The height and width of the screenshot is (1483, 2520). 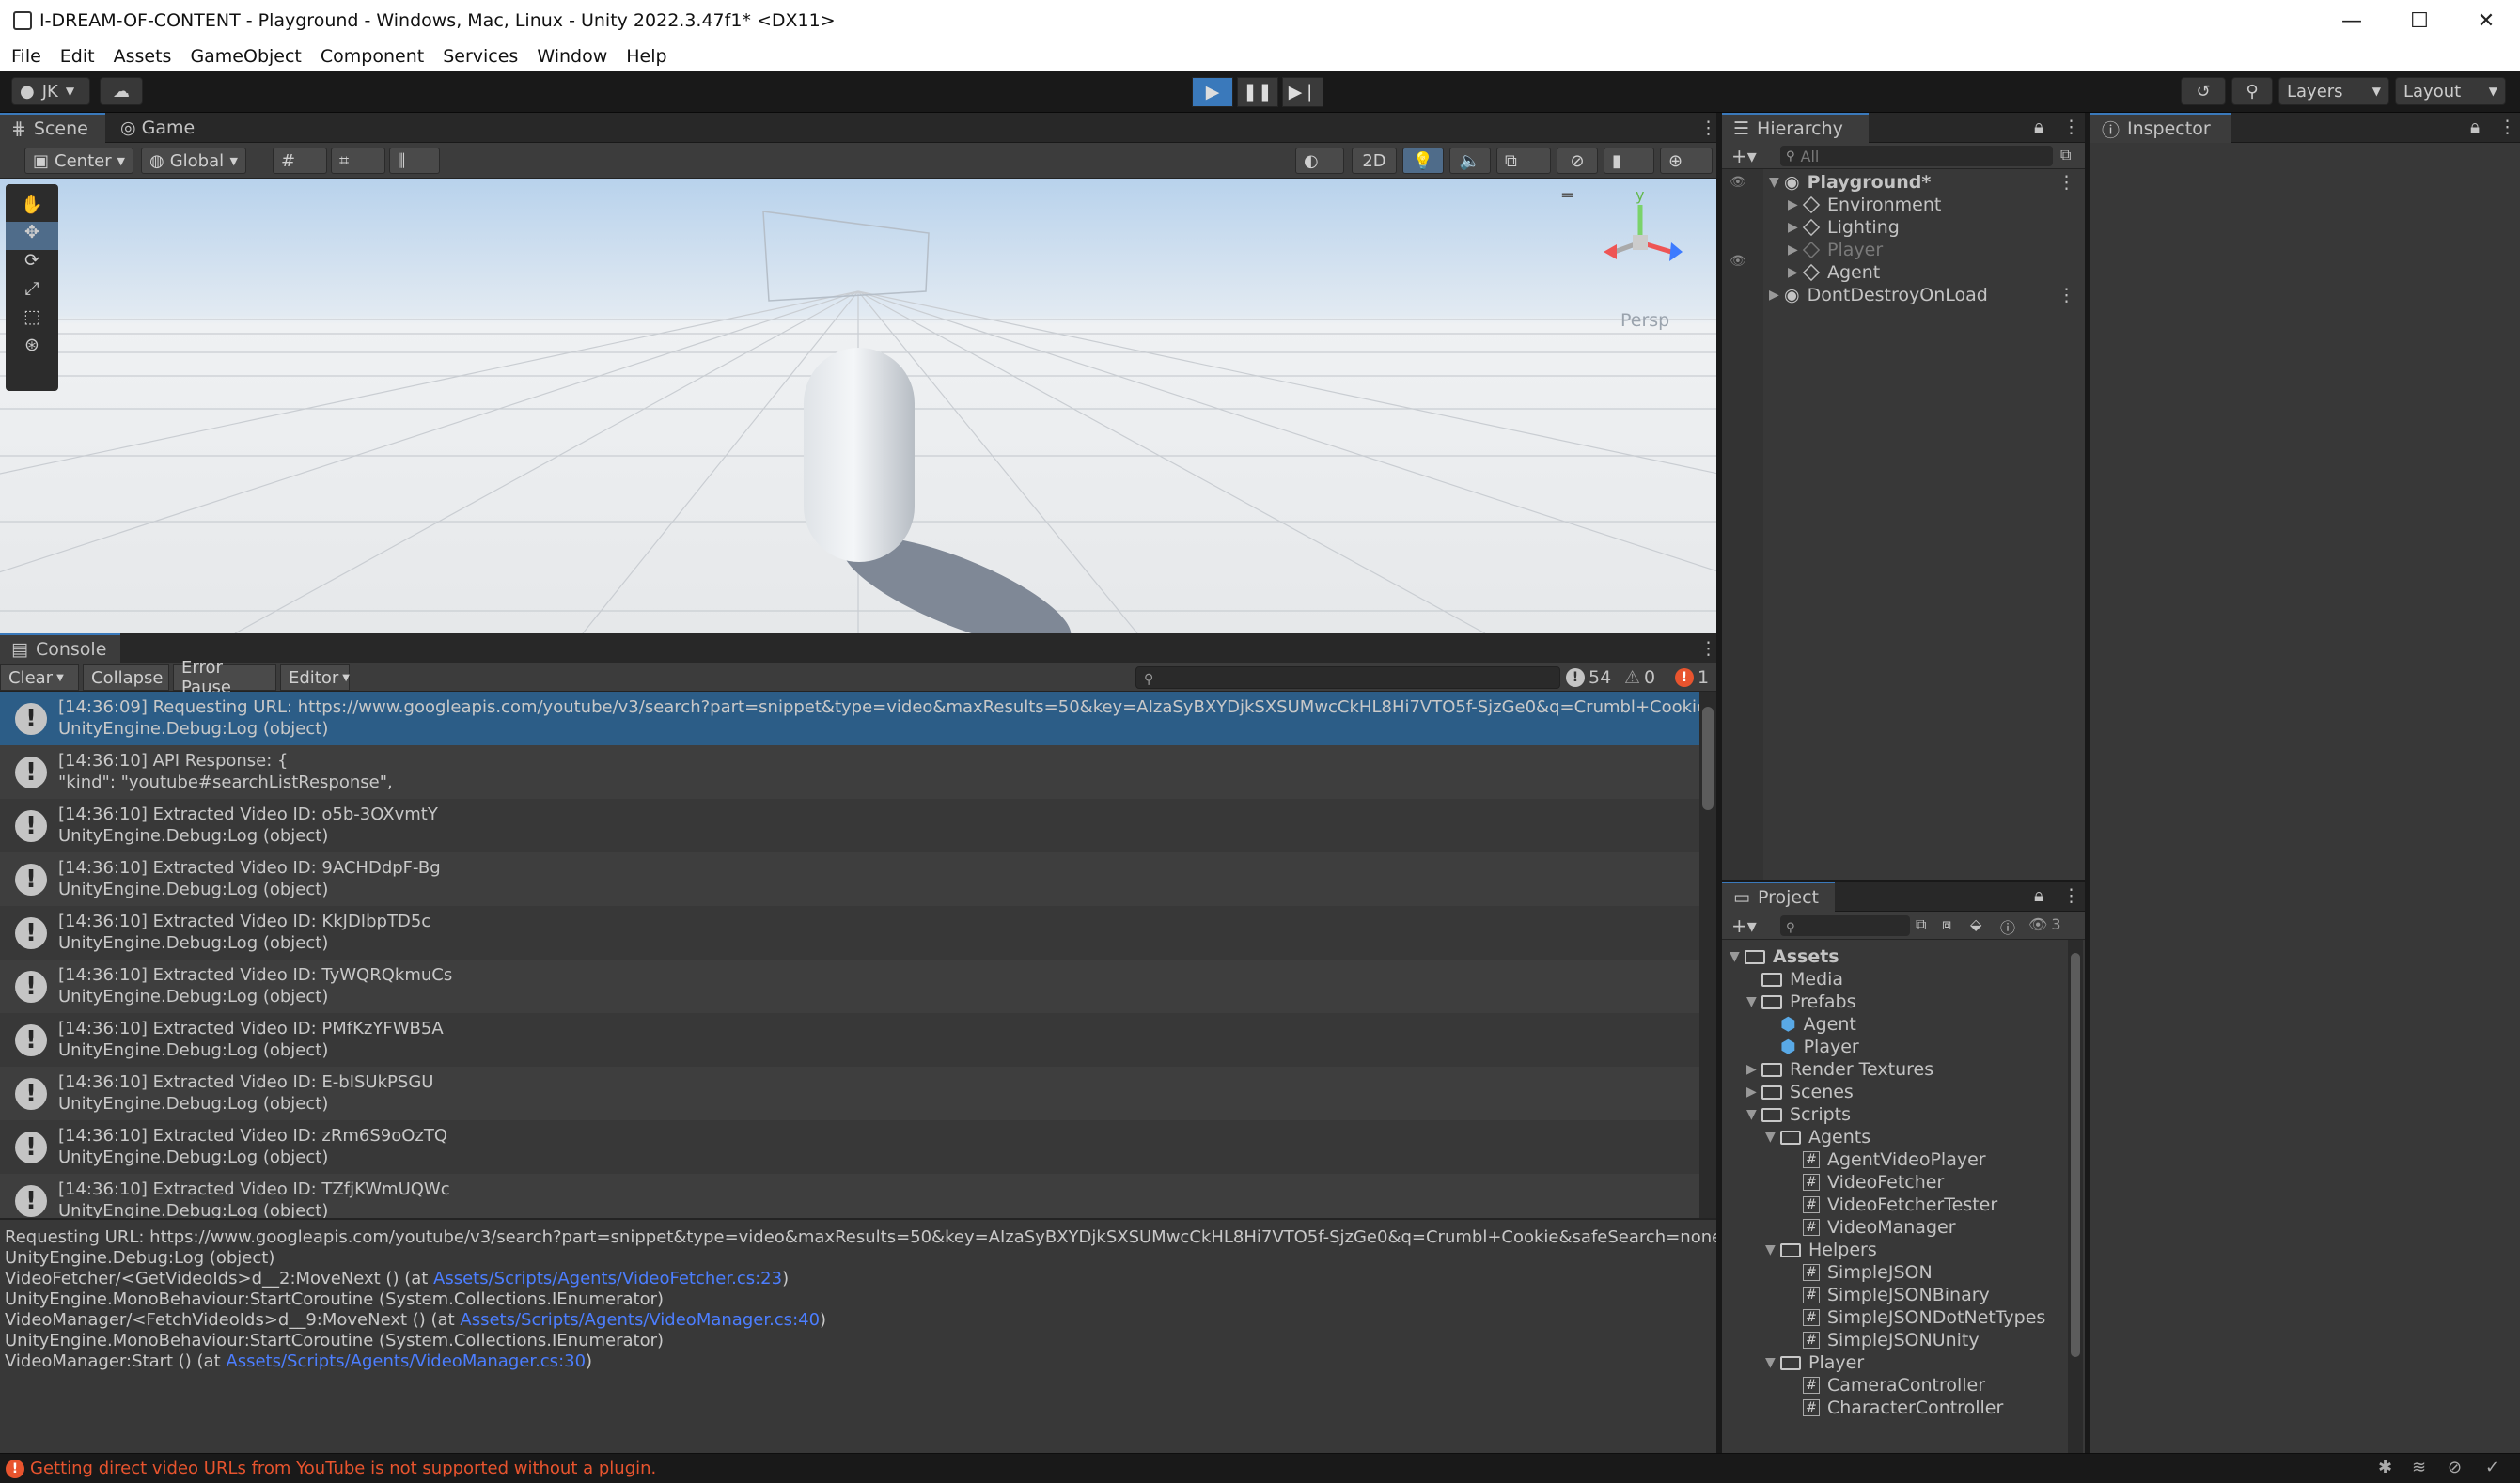 What do you see at coordinates (358, 161) in the screenshot?
I see `increment-snap-dropdown: ⌗` at bounding box center [358, 161].